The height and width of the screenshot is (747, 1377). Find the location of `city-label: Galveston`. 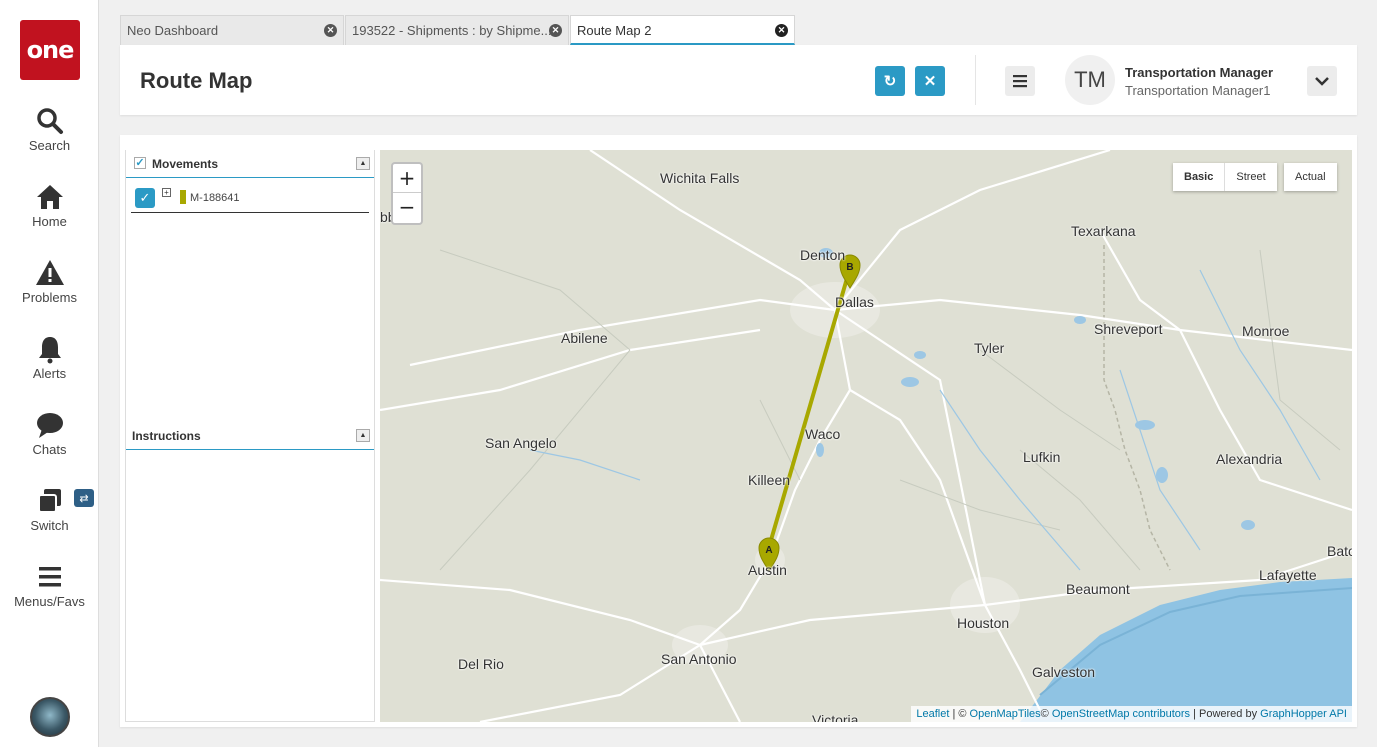

city-label: Galveston is located at coordinates (1064, 672).